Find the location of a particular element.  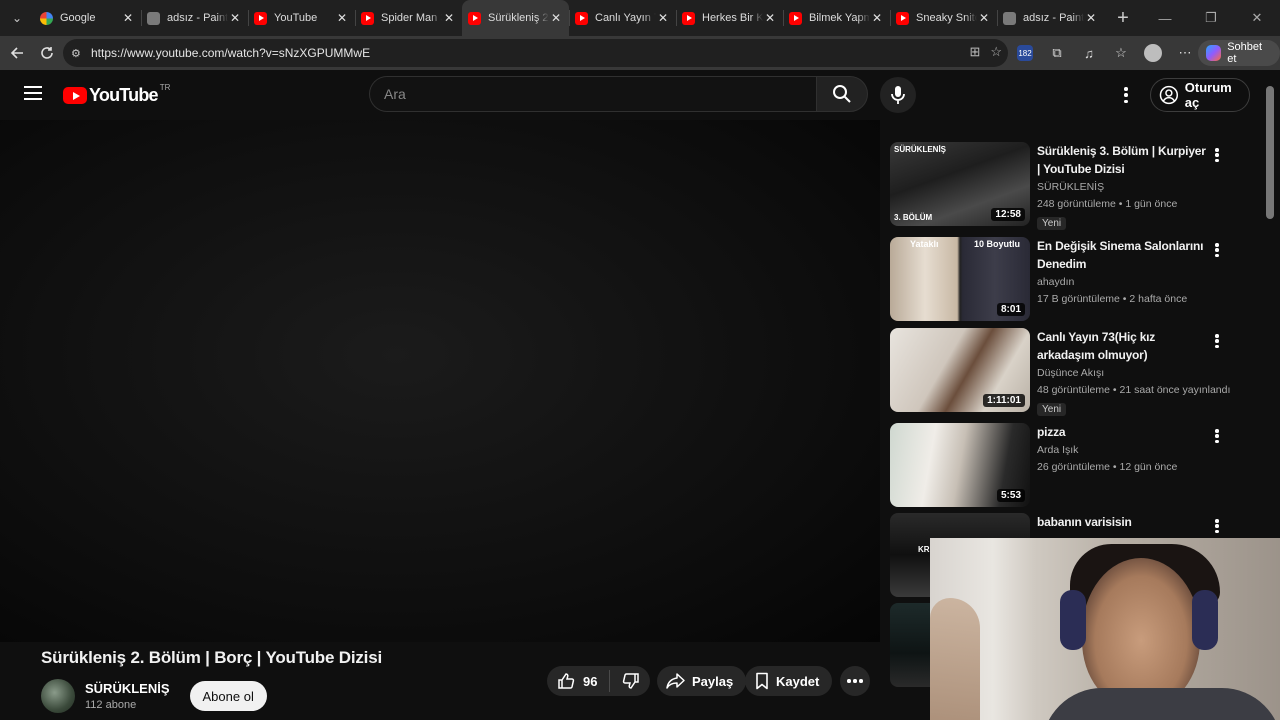

save-button: Kaydet is located at coordinates (789, 681).